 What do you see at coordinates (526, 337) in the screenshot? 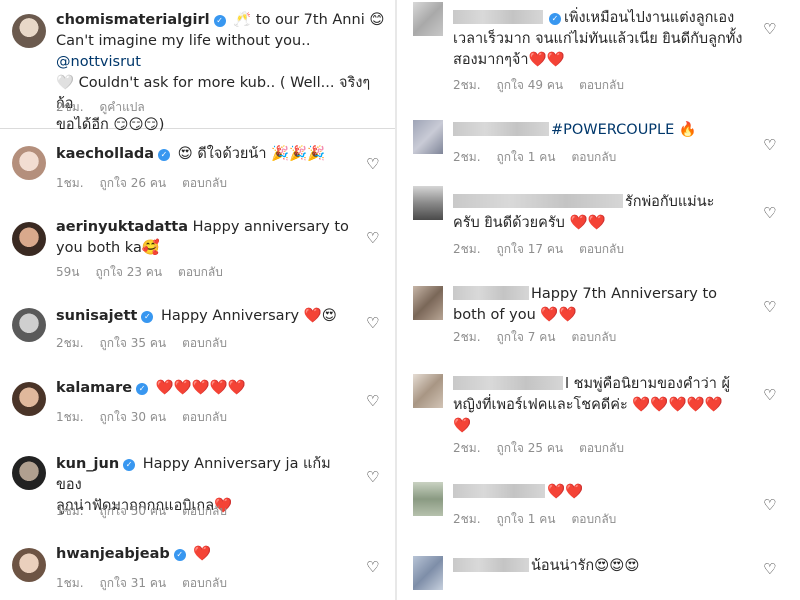
I see `like-count: ถูกใจ 7 คน` at bounding box center [526, 337].